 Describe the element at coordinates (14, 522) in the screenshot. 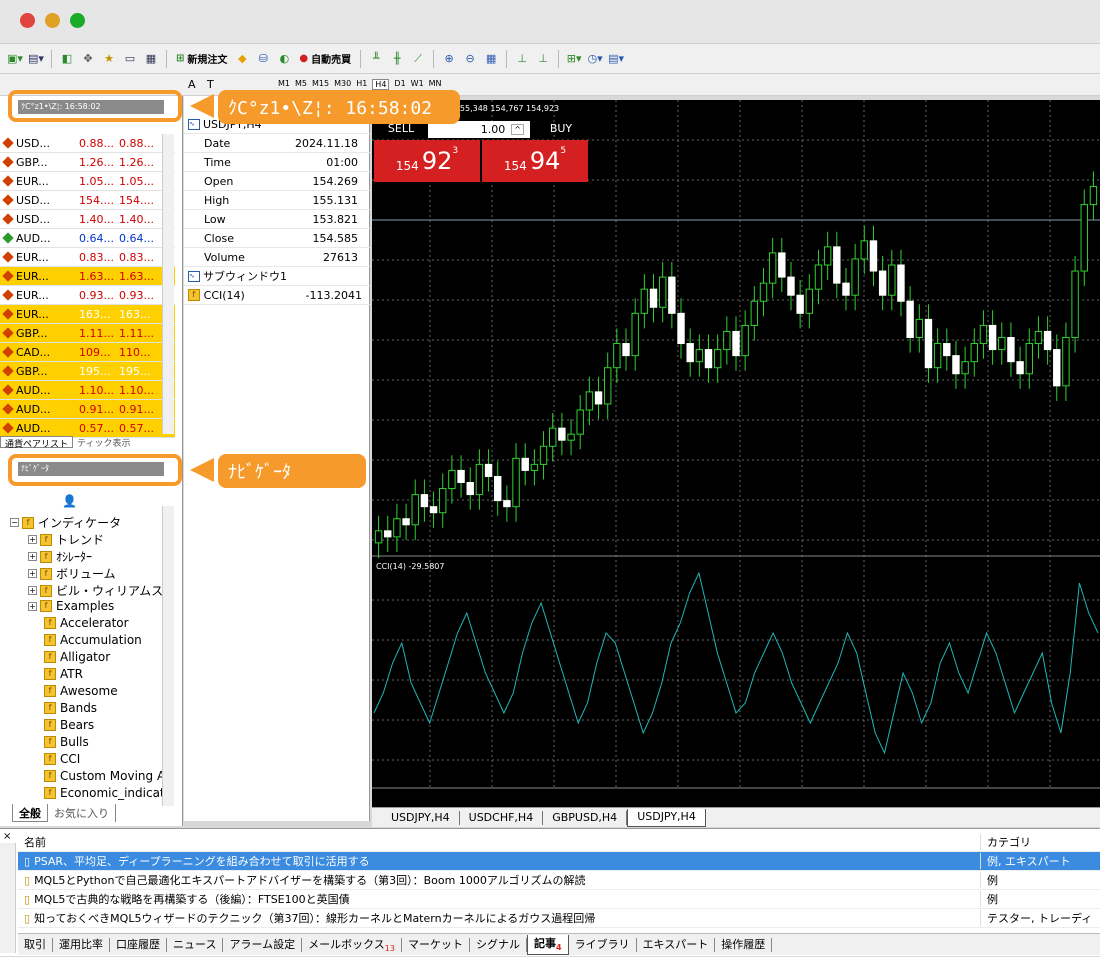

I see `collapse-icon: −` at that location.